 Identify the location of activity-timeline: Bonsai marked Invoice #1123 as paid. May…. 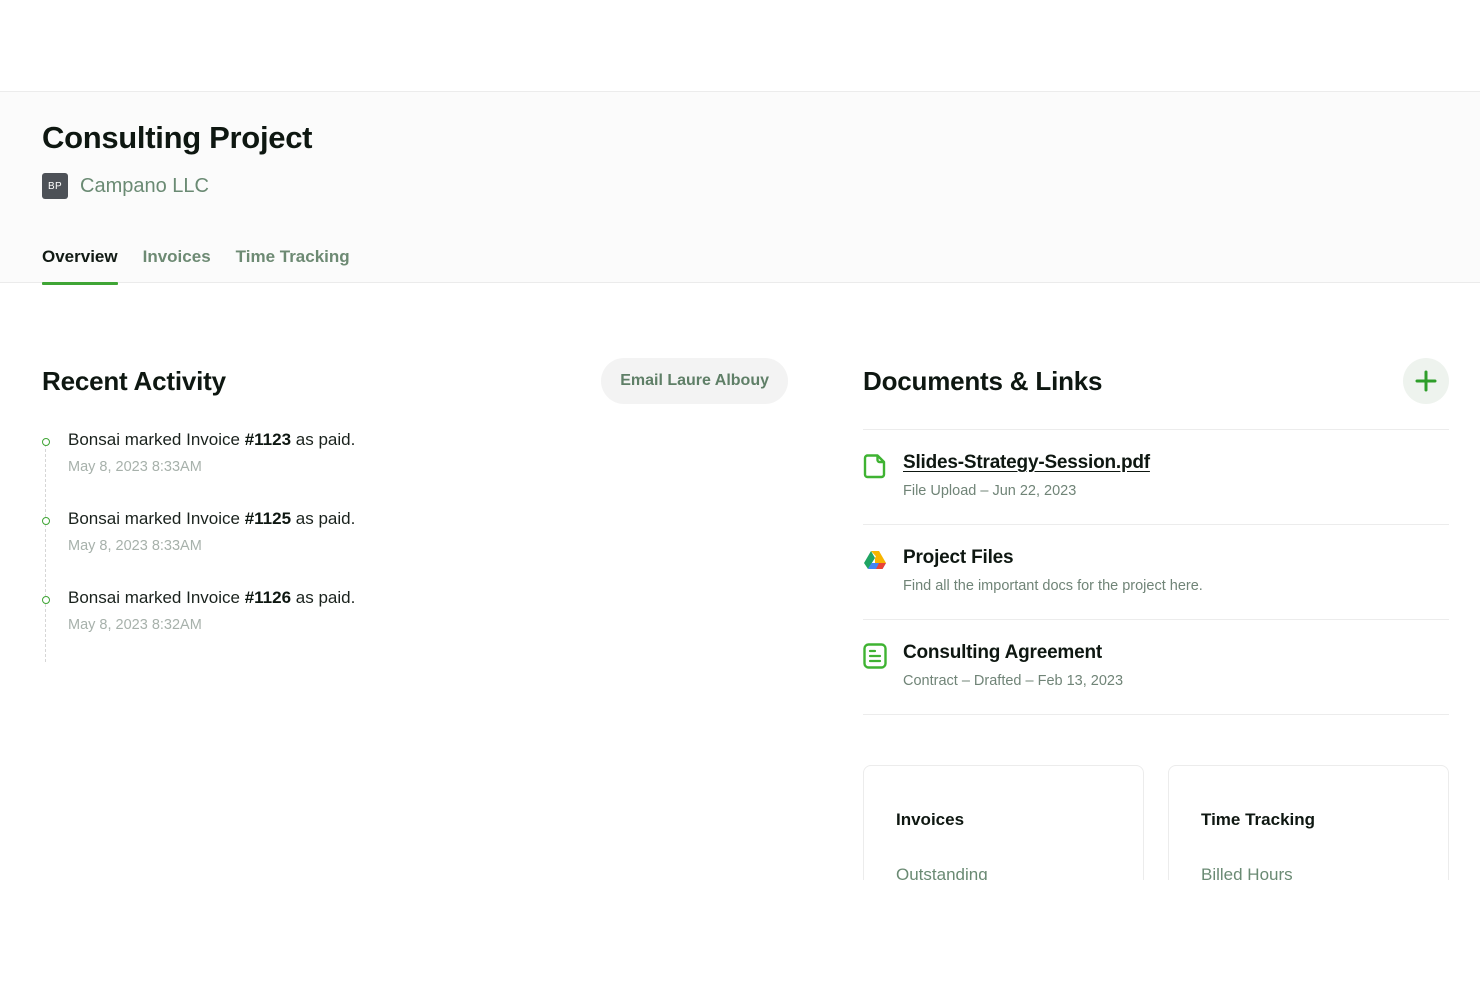
(342, 548).